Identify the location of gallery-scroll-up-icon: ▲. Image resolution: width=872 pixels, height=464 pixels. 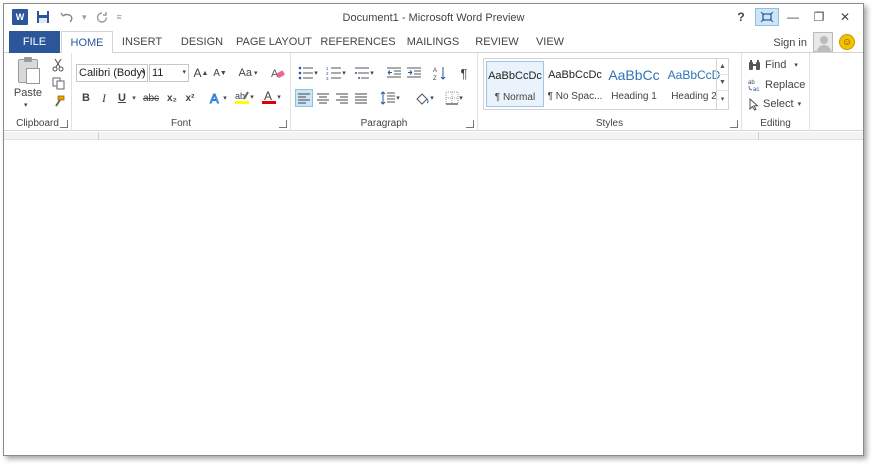
(722, 67).